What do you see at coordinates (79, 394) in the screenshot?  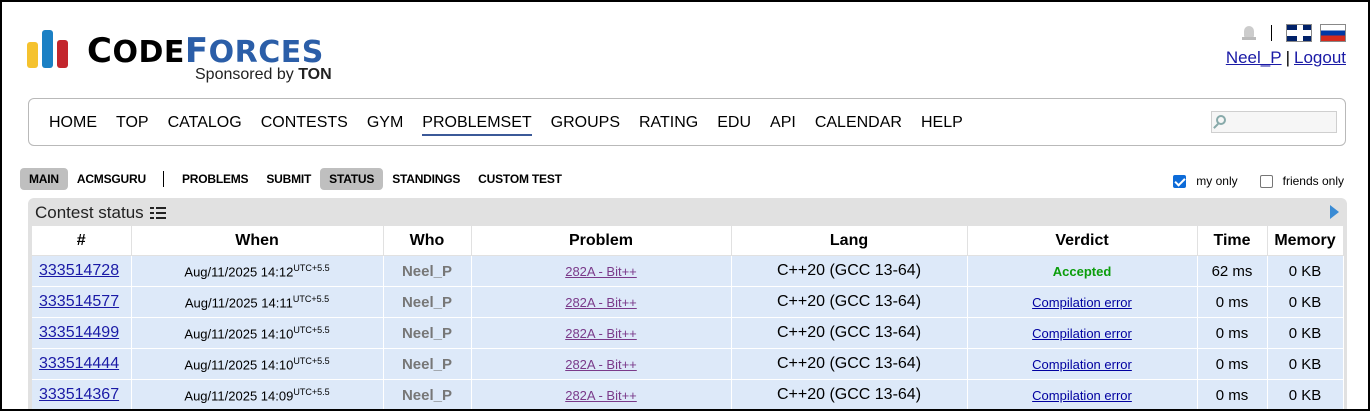 I see `submission-link: 333514367` at bounding box center [79, 394].